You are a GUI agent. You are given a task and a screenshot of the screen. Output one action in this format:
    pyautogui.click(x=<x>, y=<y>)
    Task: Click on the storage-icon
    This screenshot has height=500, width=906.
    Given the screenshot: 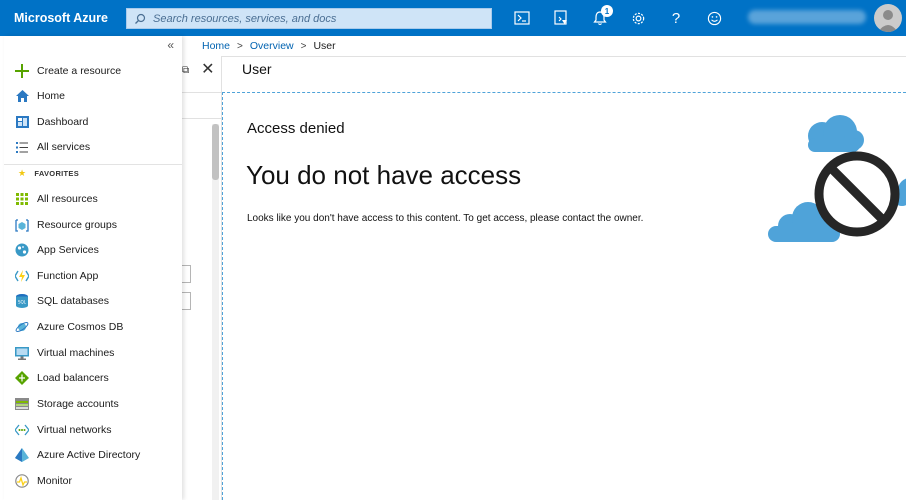 What is the action you would take?
    pyautogui.click(x=22, y=404)
    